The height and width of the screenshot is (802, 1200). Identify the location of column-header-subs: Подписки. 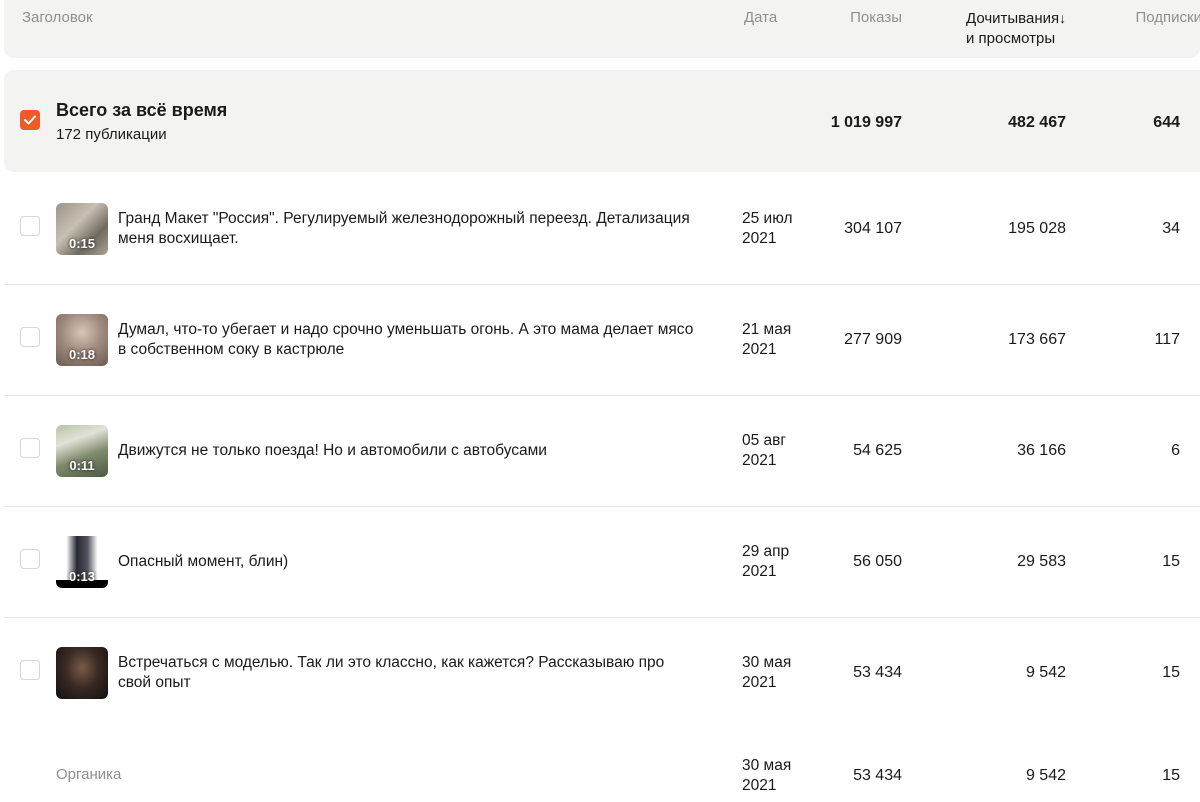
(1142, 18).